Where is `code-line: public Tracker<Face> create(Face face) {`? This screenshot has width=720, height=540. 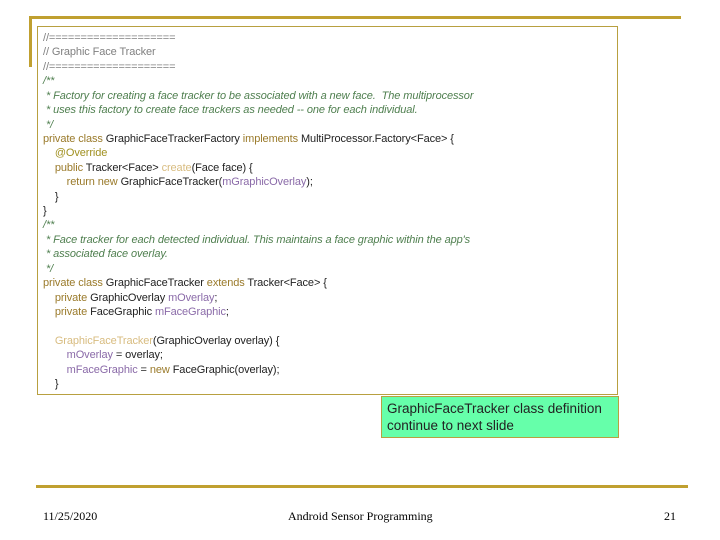 code-line: public Tracker<Face> create(Face face) { is located at coordinates (148, 168).